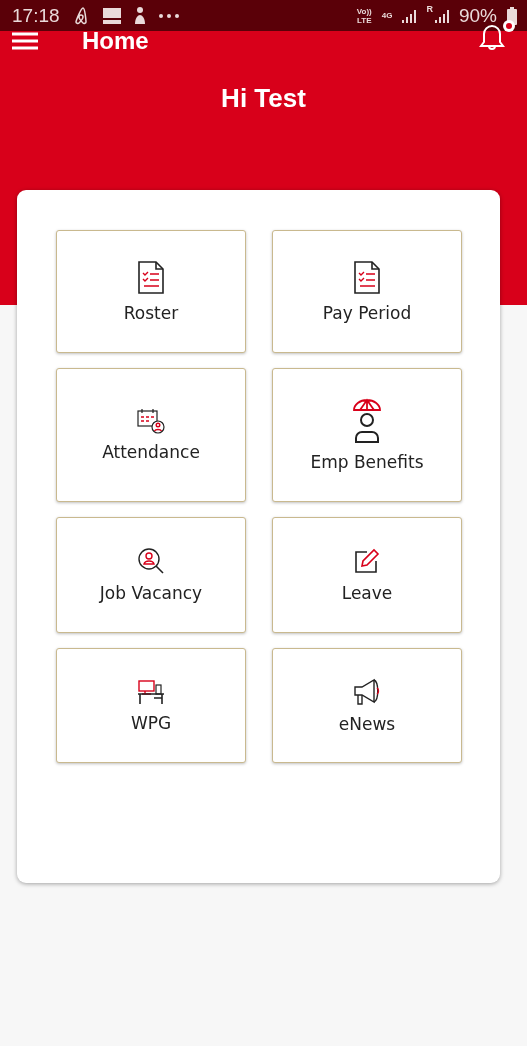 This screenshot has height=1046, width=527. I want to click on desk-icon, so click(151, 691).